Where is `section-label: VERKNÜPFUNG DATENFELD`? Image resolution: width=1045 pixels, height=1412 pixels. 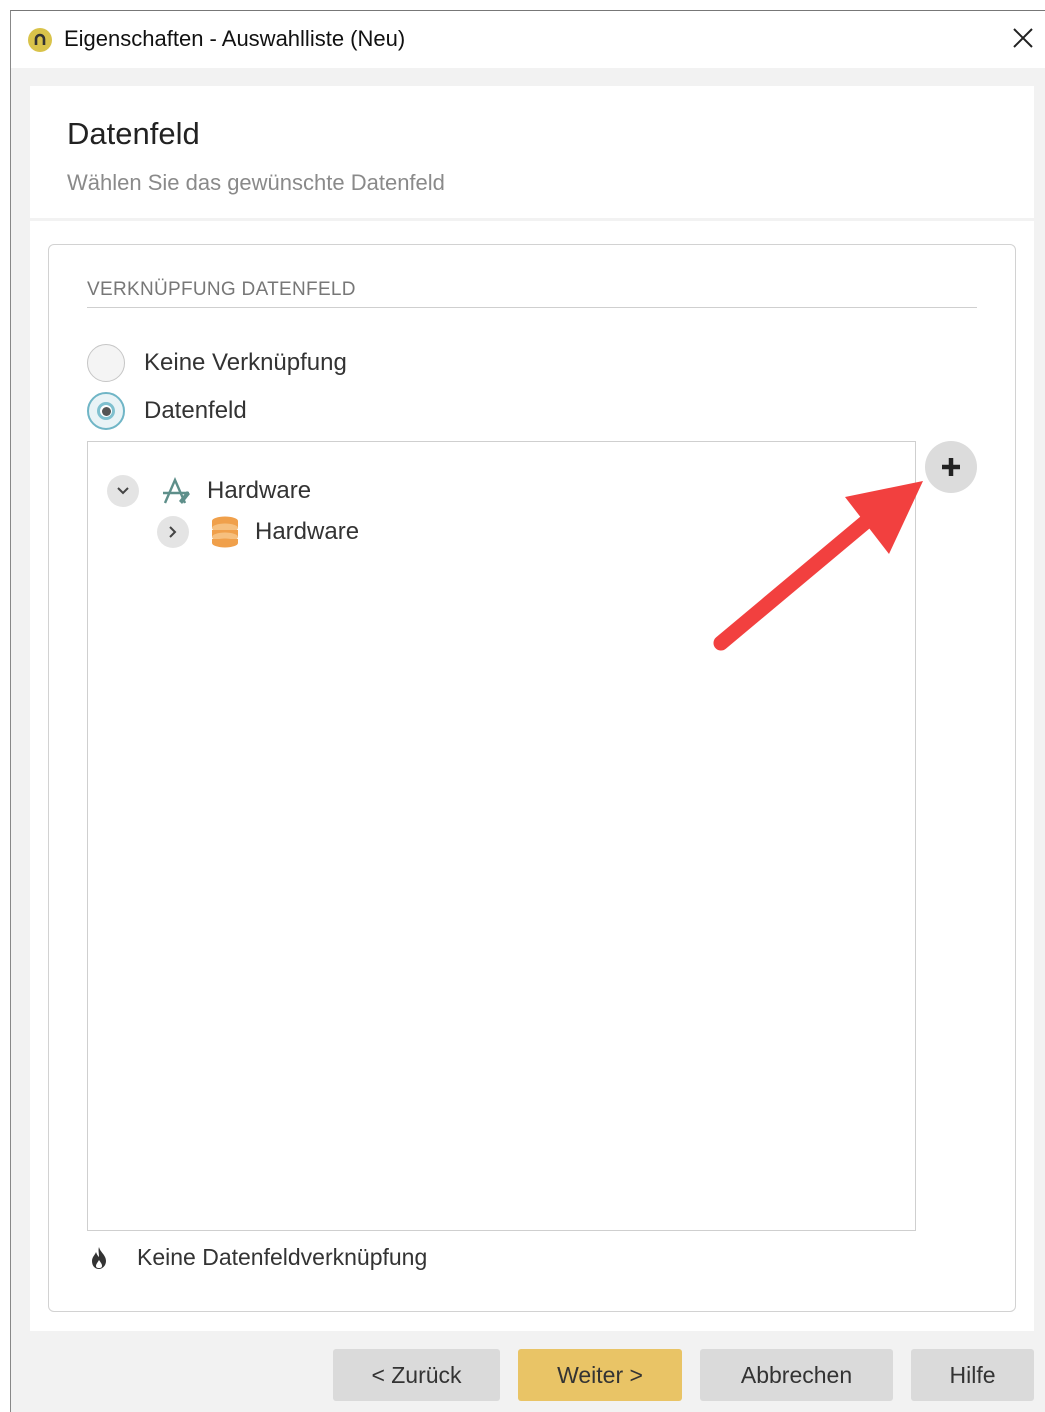 section-label: VERKNÜPFUNG DATENFELD is located at coordinates (221, 289).